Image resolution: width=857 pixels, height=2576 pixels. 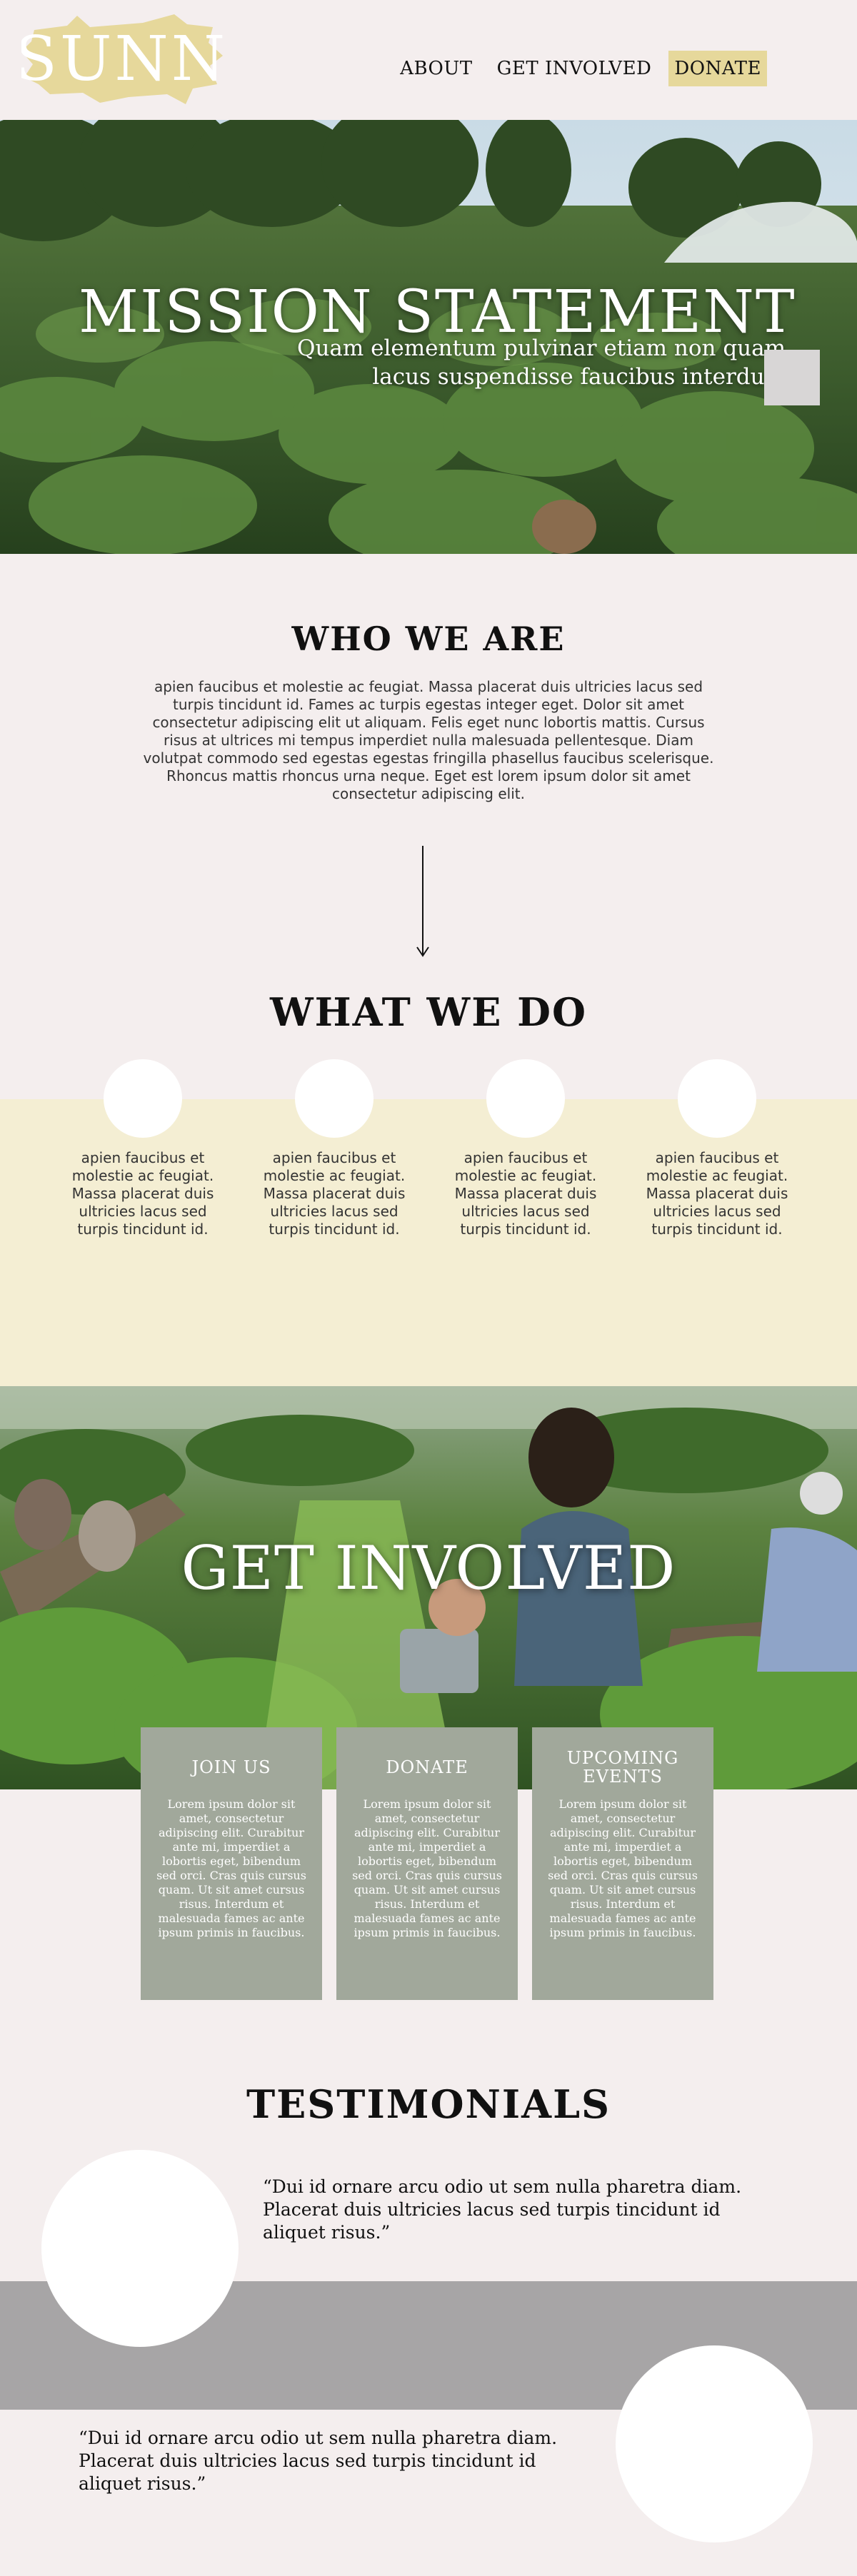 I want to click on site-header: SUNN ABOUT GET INVOLVED DONATE, so click(x=428, y=60).